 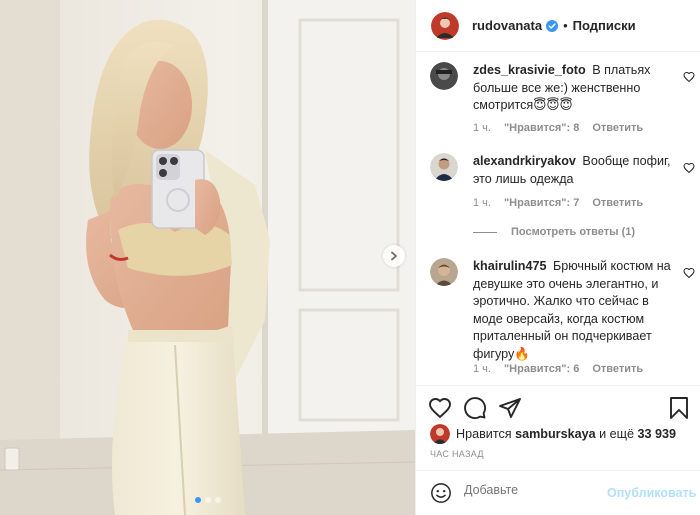 I want to click on comment-meta: 1 ч. "Нравится": 6 Ответить, so click(x=558, y=369).